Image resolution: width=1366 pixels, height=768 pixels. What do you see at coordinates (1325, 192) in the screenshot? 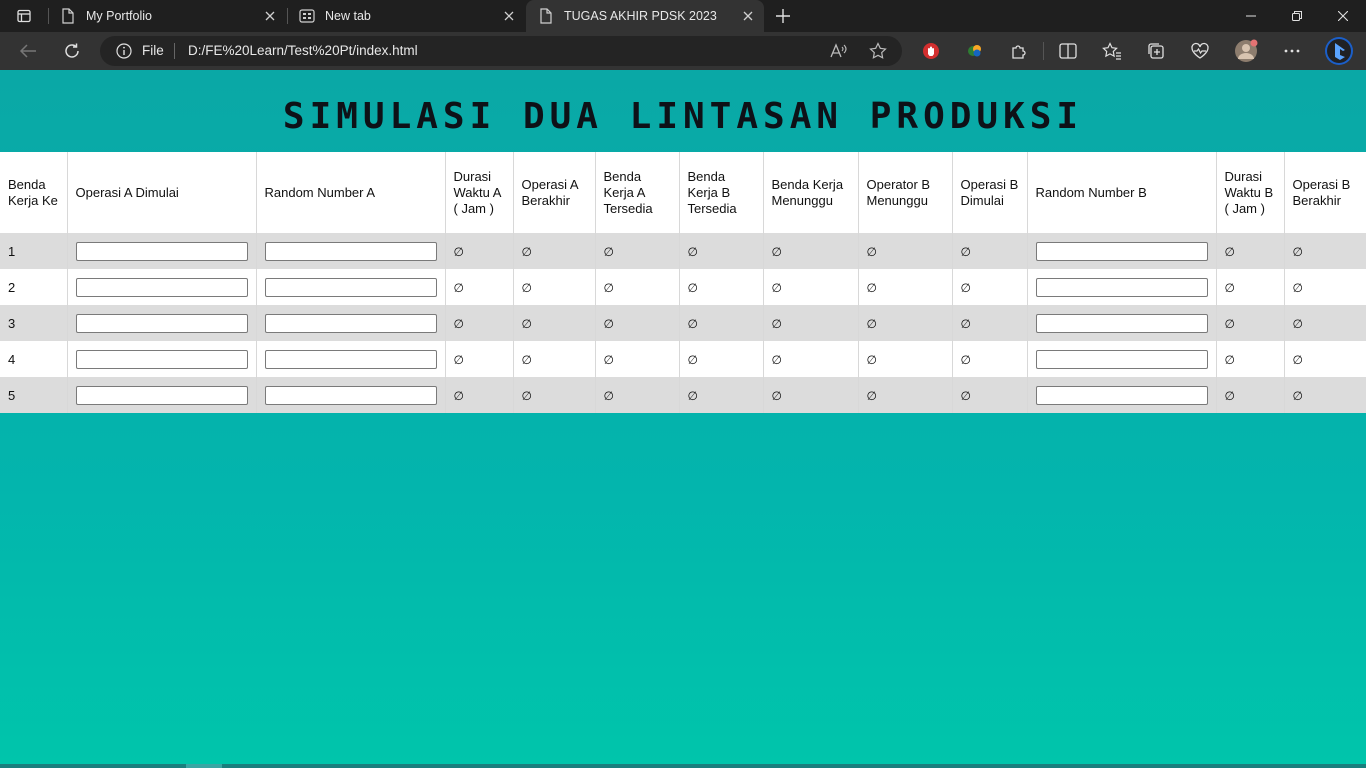
I see `column-header: Operasi B Berakhir` at bounding box center [1325, 192].